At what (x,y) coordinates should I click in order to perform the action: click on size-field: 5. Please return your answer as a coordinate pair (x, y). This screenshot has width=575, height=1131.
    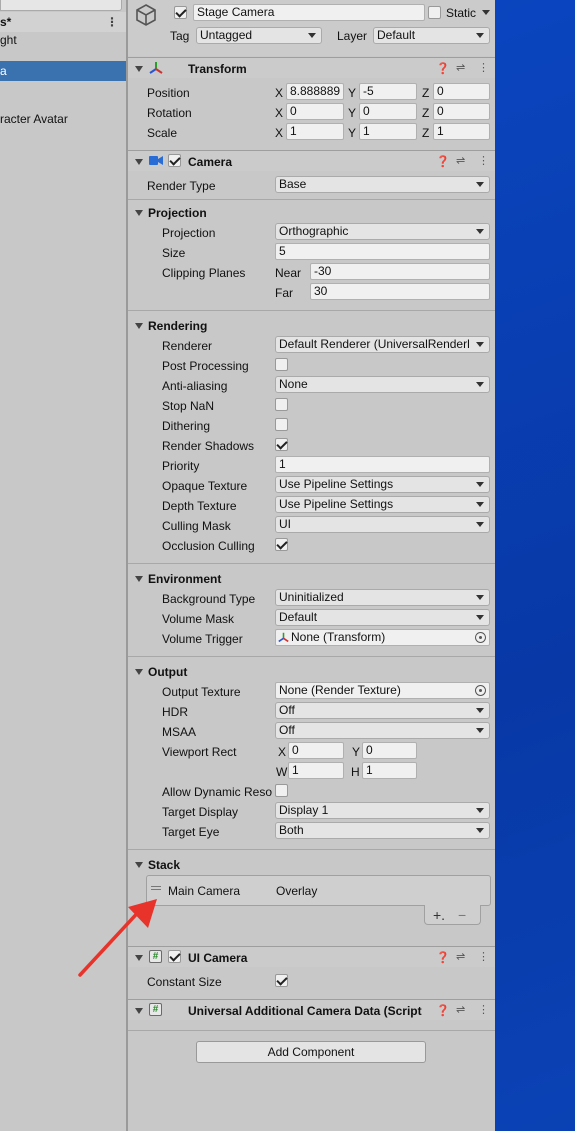
    Looking at the image, I should click on (382, 251).